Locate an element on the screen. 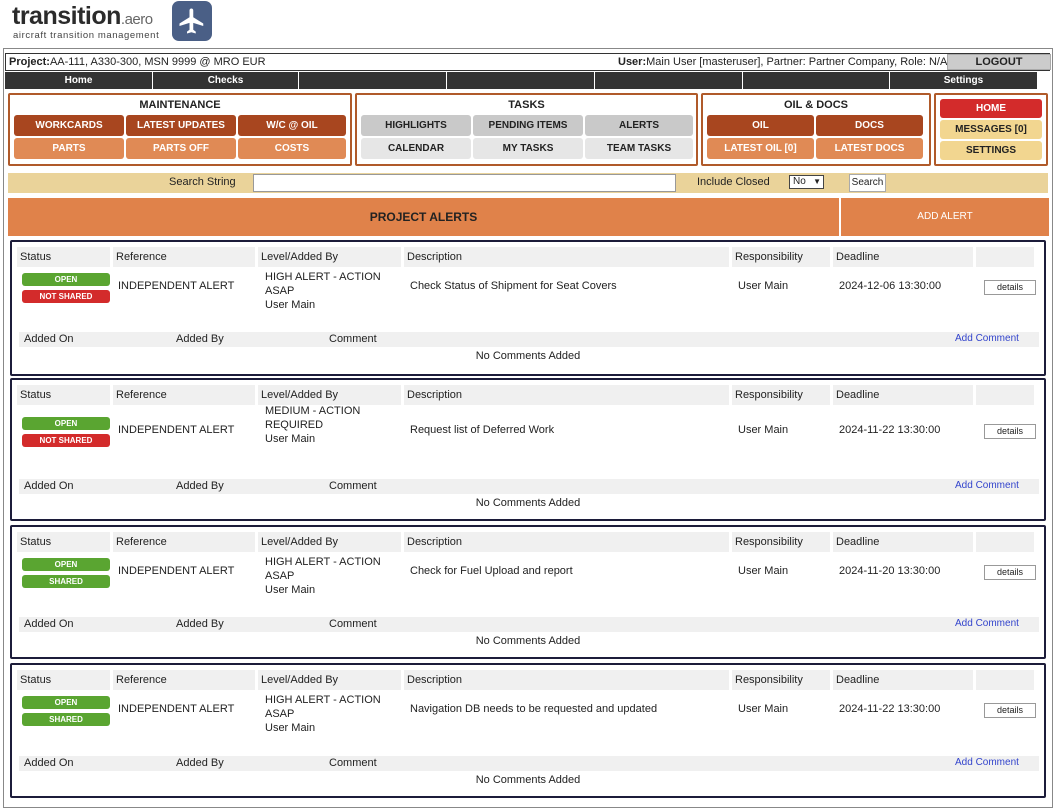 This screenshot has width=1057, height=810. nav-checks: Checks is located at coordinates (226, 80).